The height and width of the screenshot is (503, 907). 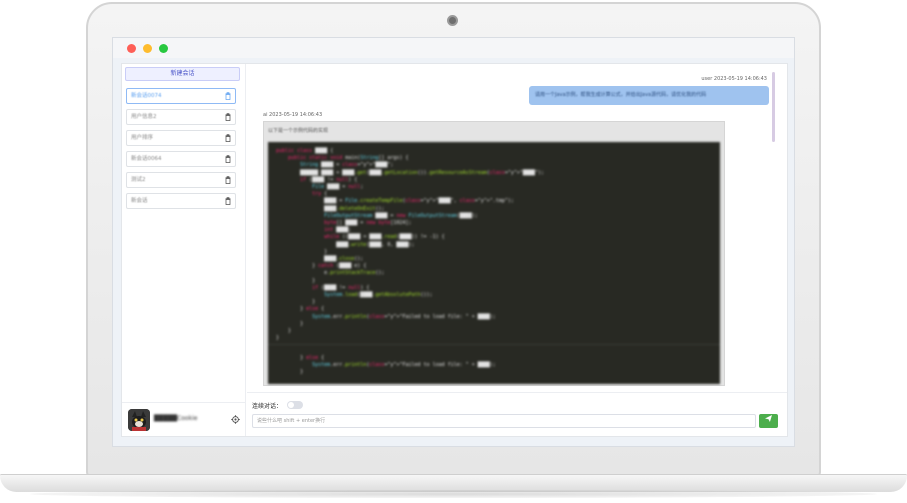 What do you see at coordinates (131, 48) in the screenshot?
I see `close-window-button` at bounding box center [131, 48].